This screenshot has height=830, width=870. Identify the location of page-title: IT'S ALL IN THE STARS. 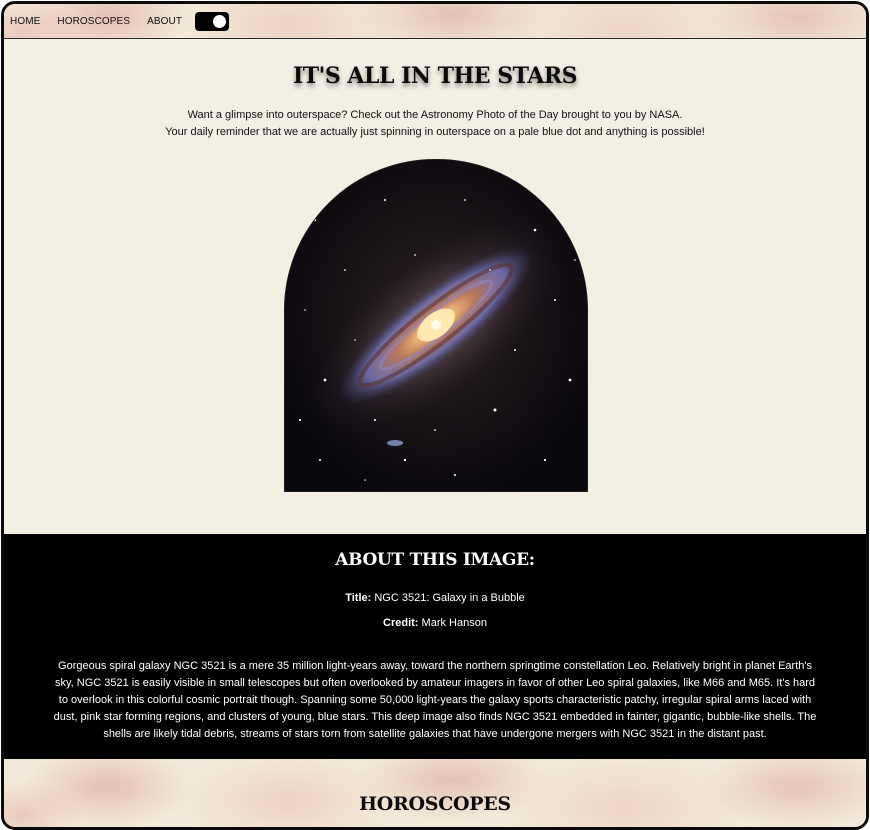
(435, 76).